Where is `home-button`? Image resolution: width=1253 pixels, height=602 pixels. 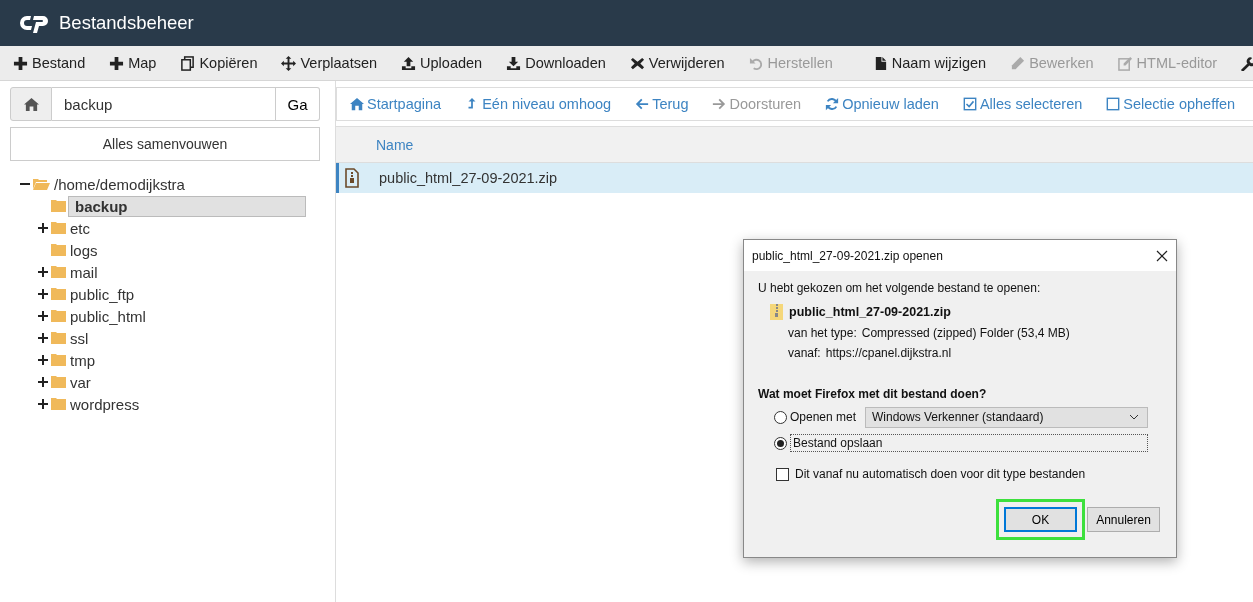
home-button is located at coordinates (31, 104).